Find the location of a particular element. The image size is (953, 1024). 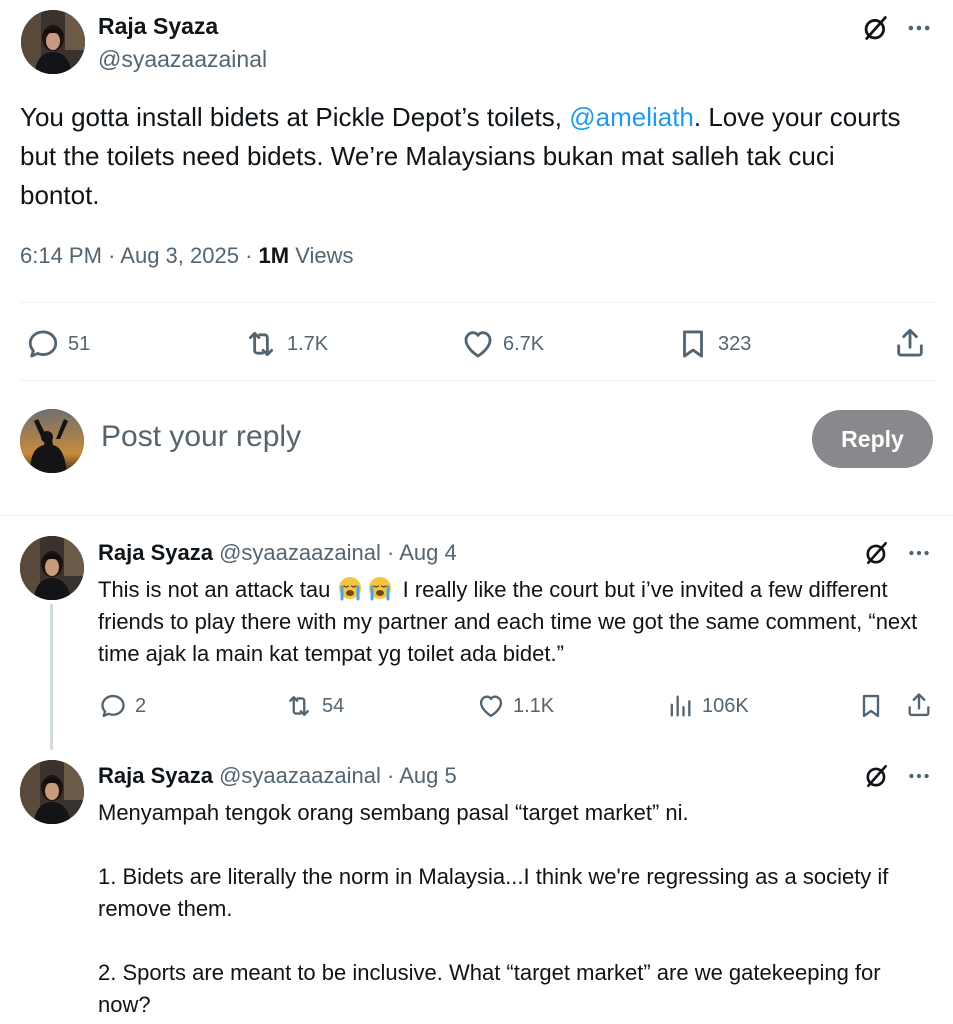

reply-header: Raja Syaza @syaazaazainal · Aug 4 is located at coordinates (277, 553).